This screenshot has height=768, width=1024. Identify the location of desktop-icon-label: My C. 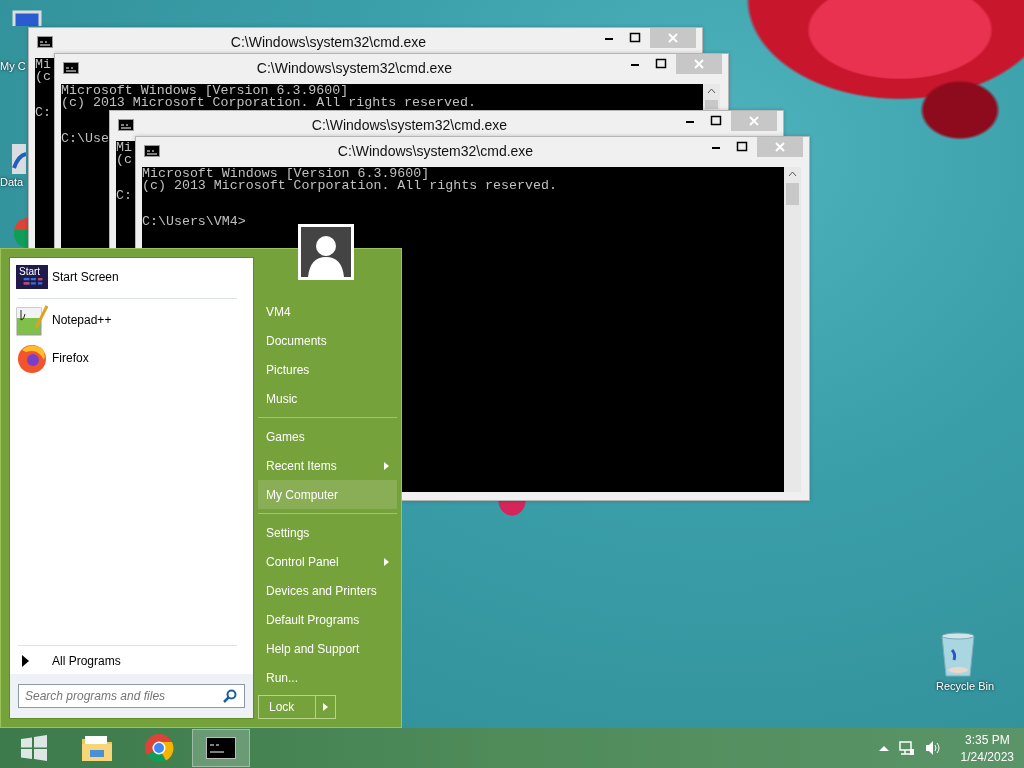
(13, 66).